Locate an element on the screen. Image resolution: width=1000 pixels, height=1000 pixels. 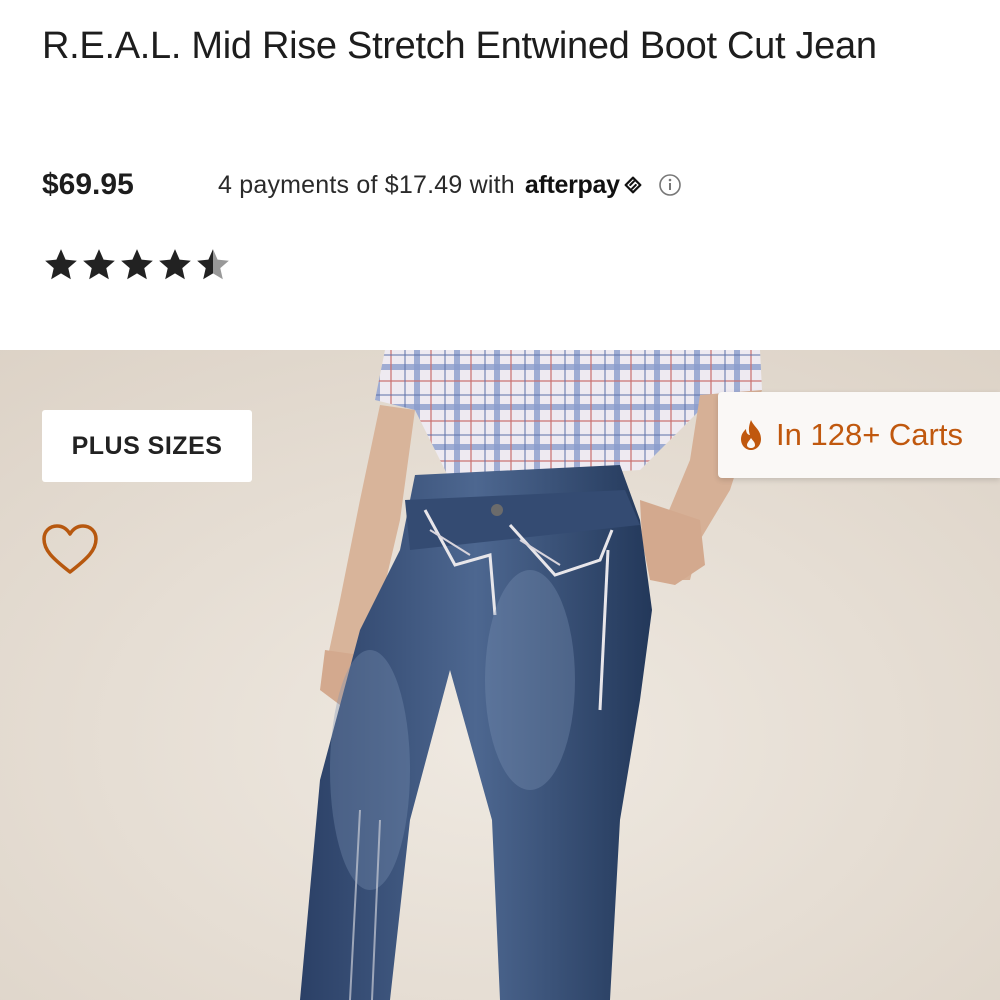
afterpay-logo: afterpay is located at coordinates (584, 185).